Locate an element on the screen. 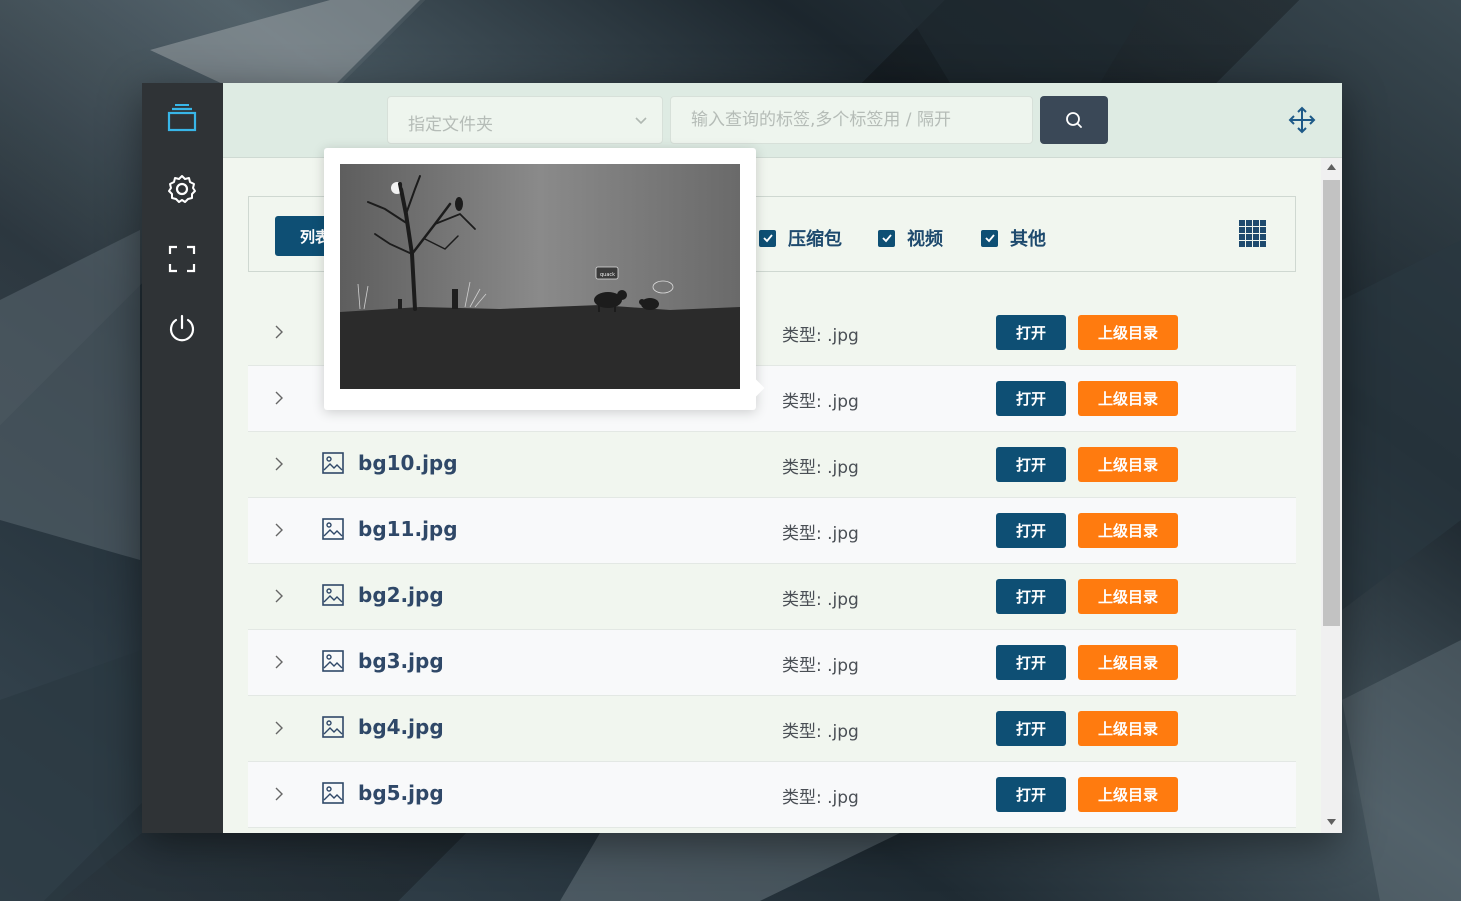 This screenshot has height=901, width=1461. layers-icon is located at coordinates (182, 118).